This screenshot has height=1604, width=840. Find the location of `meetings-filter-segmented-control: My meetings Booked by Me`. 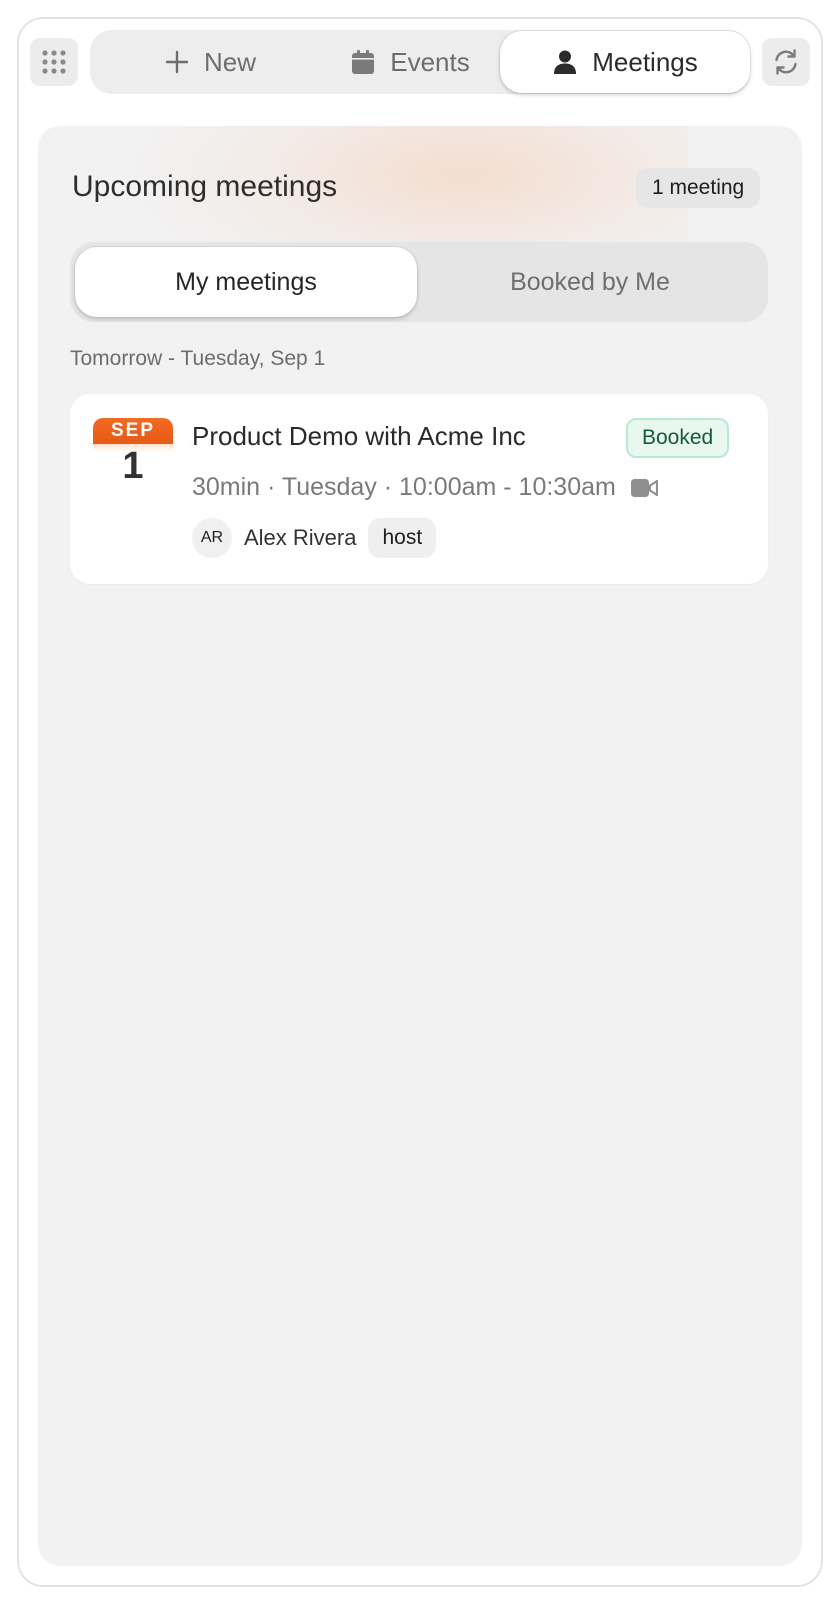

meetings-filter-segmented-control: My meetings Booked by Me is located at coordinates (419, 282).